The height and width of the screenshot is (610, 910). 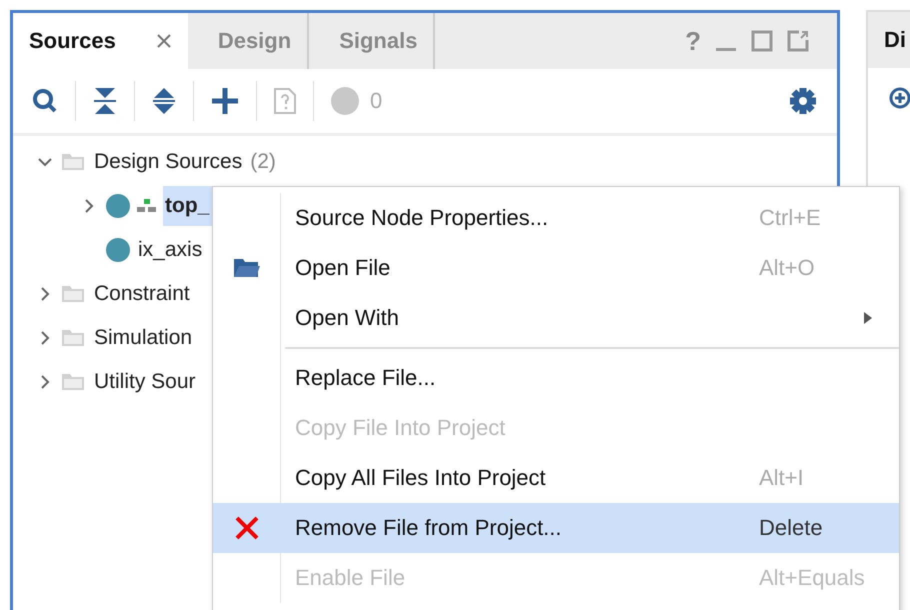 What do you see at coordinates (556, 218) in the screenshot?
I see `menu-item: Source Node Properties... Ctrl+E` at bounding box center [556, 218].